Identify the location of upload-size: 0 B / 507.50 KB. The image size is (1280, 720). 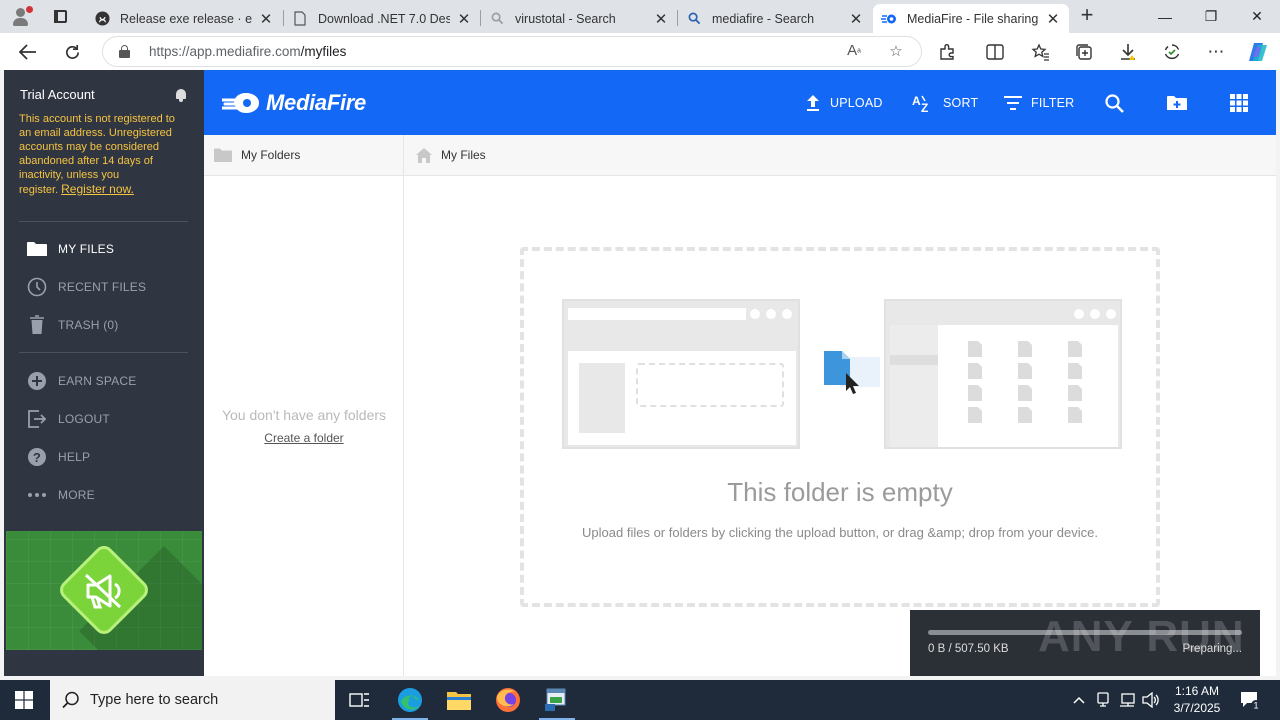
(968, 649).